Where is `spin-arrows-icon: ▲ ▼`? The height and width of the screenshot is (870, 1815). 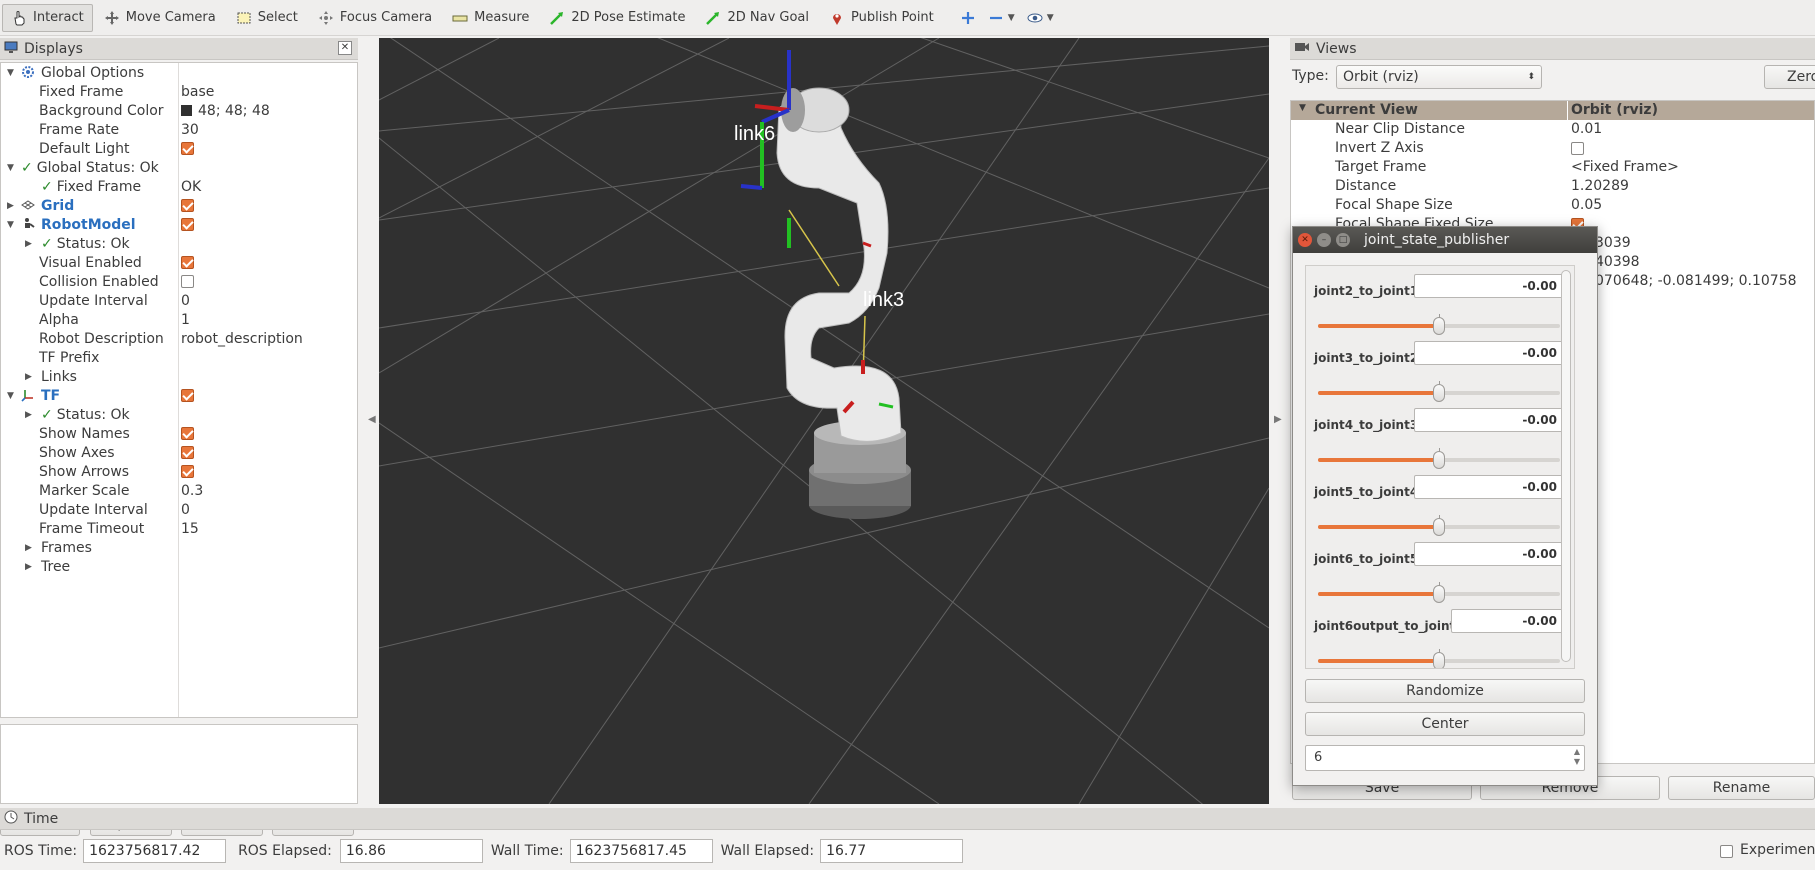 spin-arrows-icon: ▲ ▼ is located at coordinates (1577, 757).